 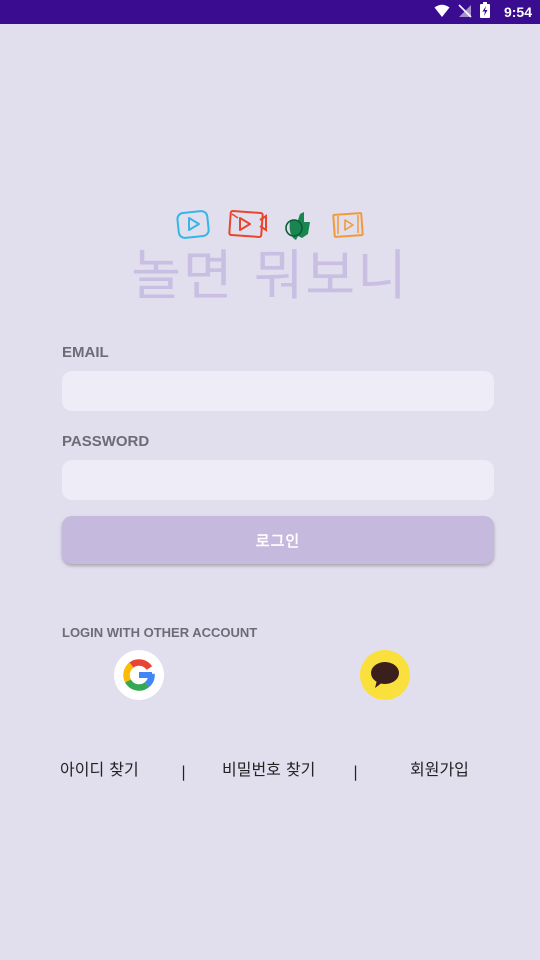 I want to click on film-icon-orange, so click(x=348, y=225).